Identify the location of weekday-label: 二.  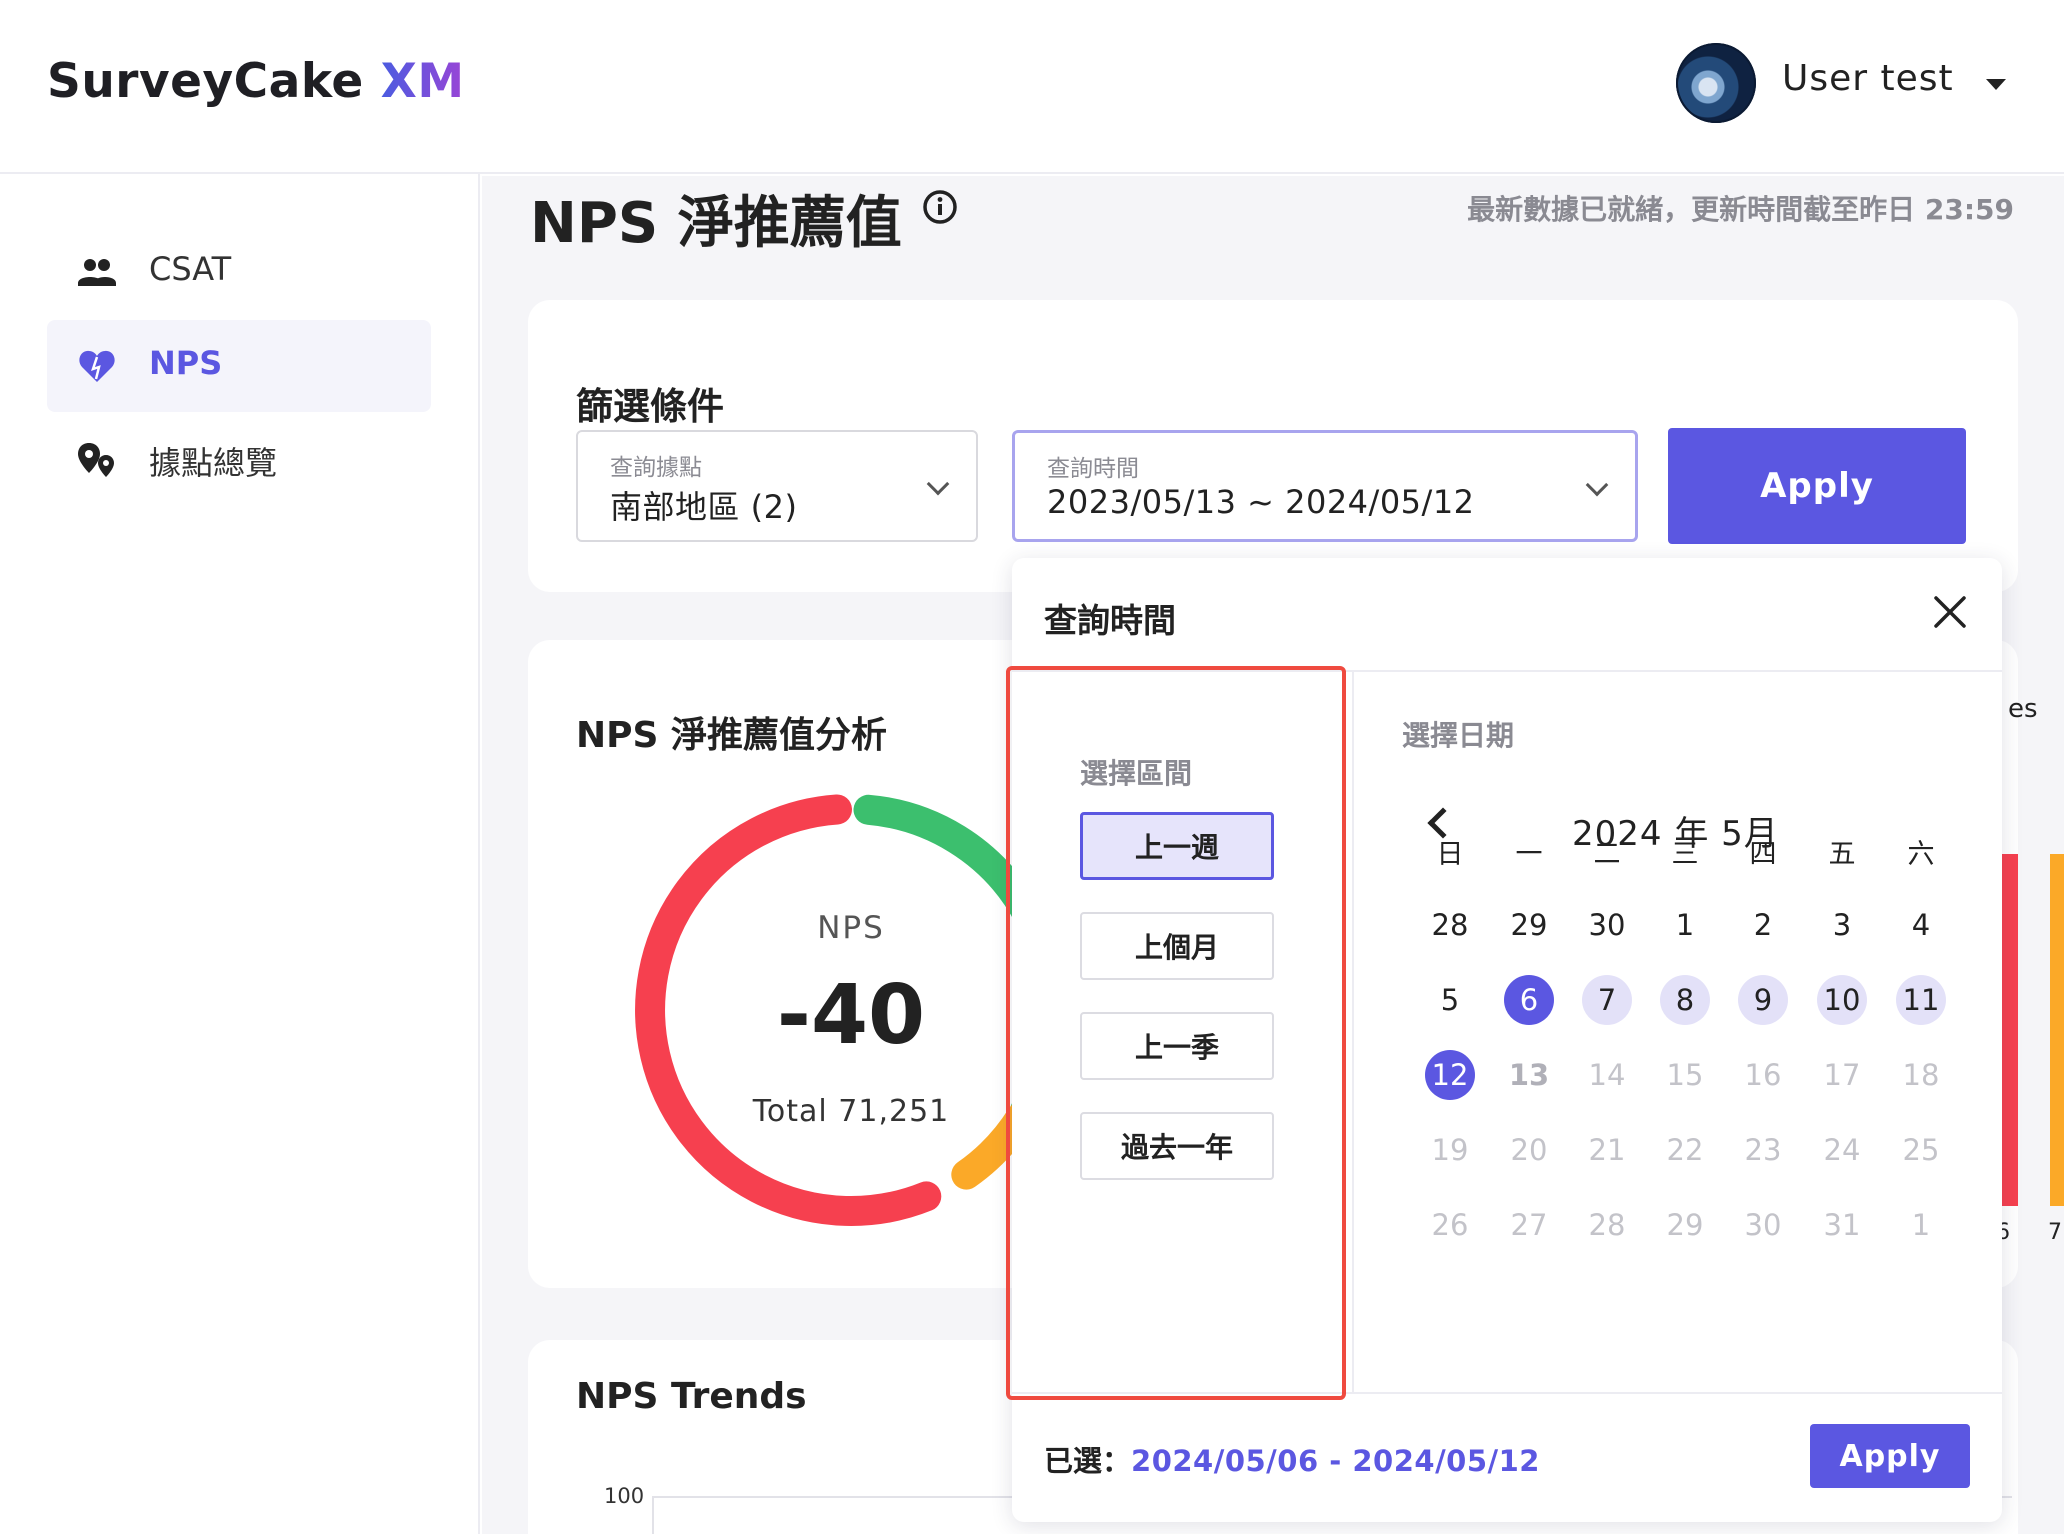
(1607, 854).